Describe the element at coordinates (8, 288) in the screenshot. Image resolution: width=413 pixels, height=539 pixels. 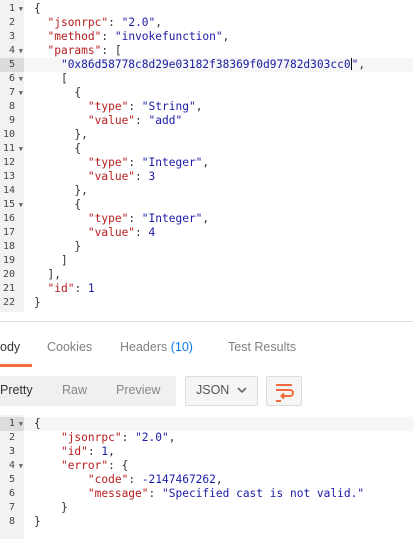
I see `line-number: 21` at that location.